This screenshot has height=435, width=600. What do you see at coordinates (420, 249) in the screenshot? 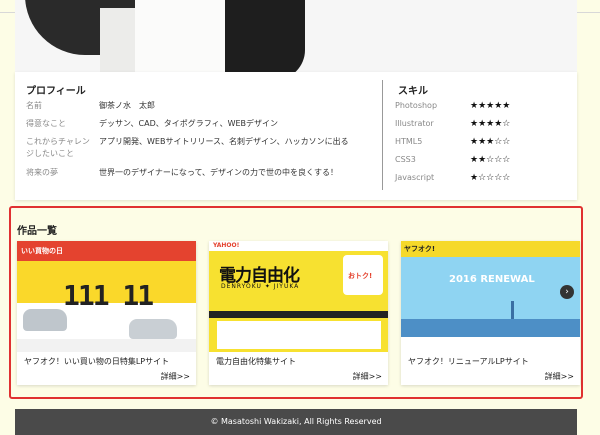
I see `yafuoku-logo: ヤフオク!` at bounding box center [420, 249].